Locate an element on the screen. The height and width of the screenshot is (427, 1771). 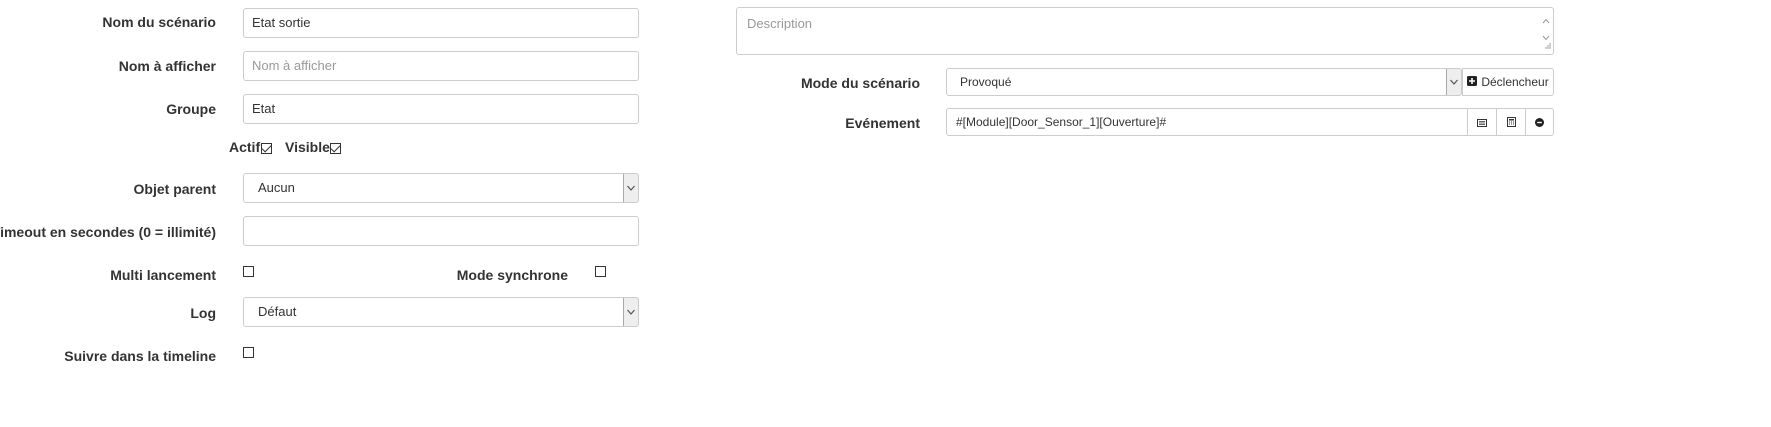
remove-event-button is located at coordinates (1539, 122).